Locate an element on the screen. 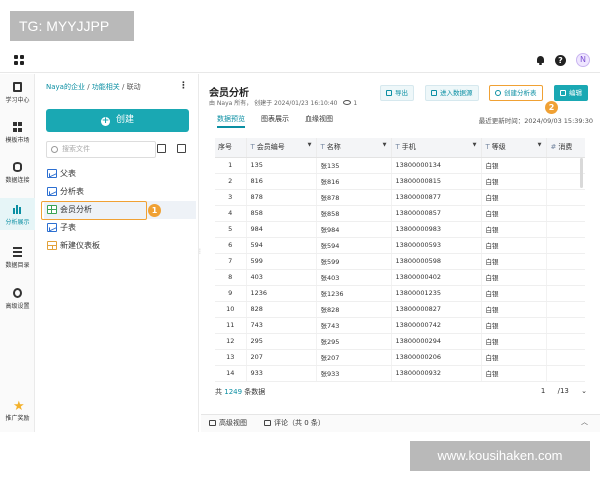 The width and height of the screenshot is (600, 480). table-scrollbar is located at coordinates (581, 173).